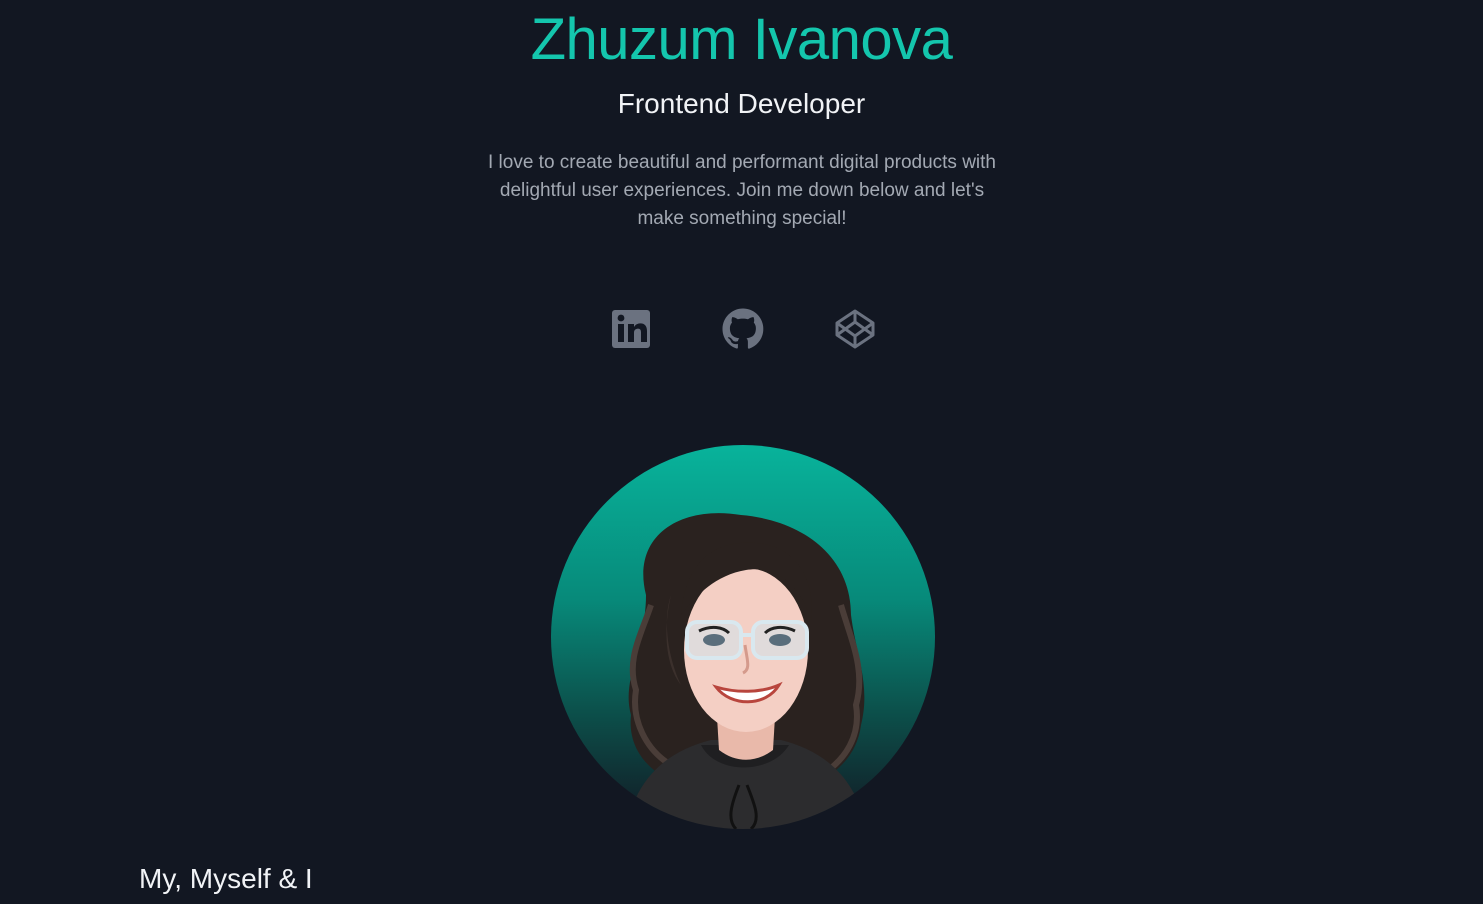 The width and height of the screenshot is (1483, 904). I want to click on linkedin-link, so click(631, 329).